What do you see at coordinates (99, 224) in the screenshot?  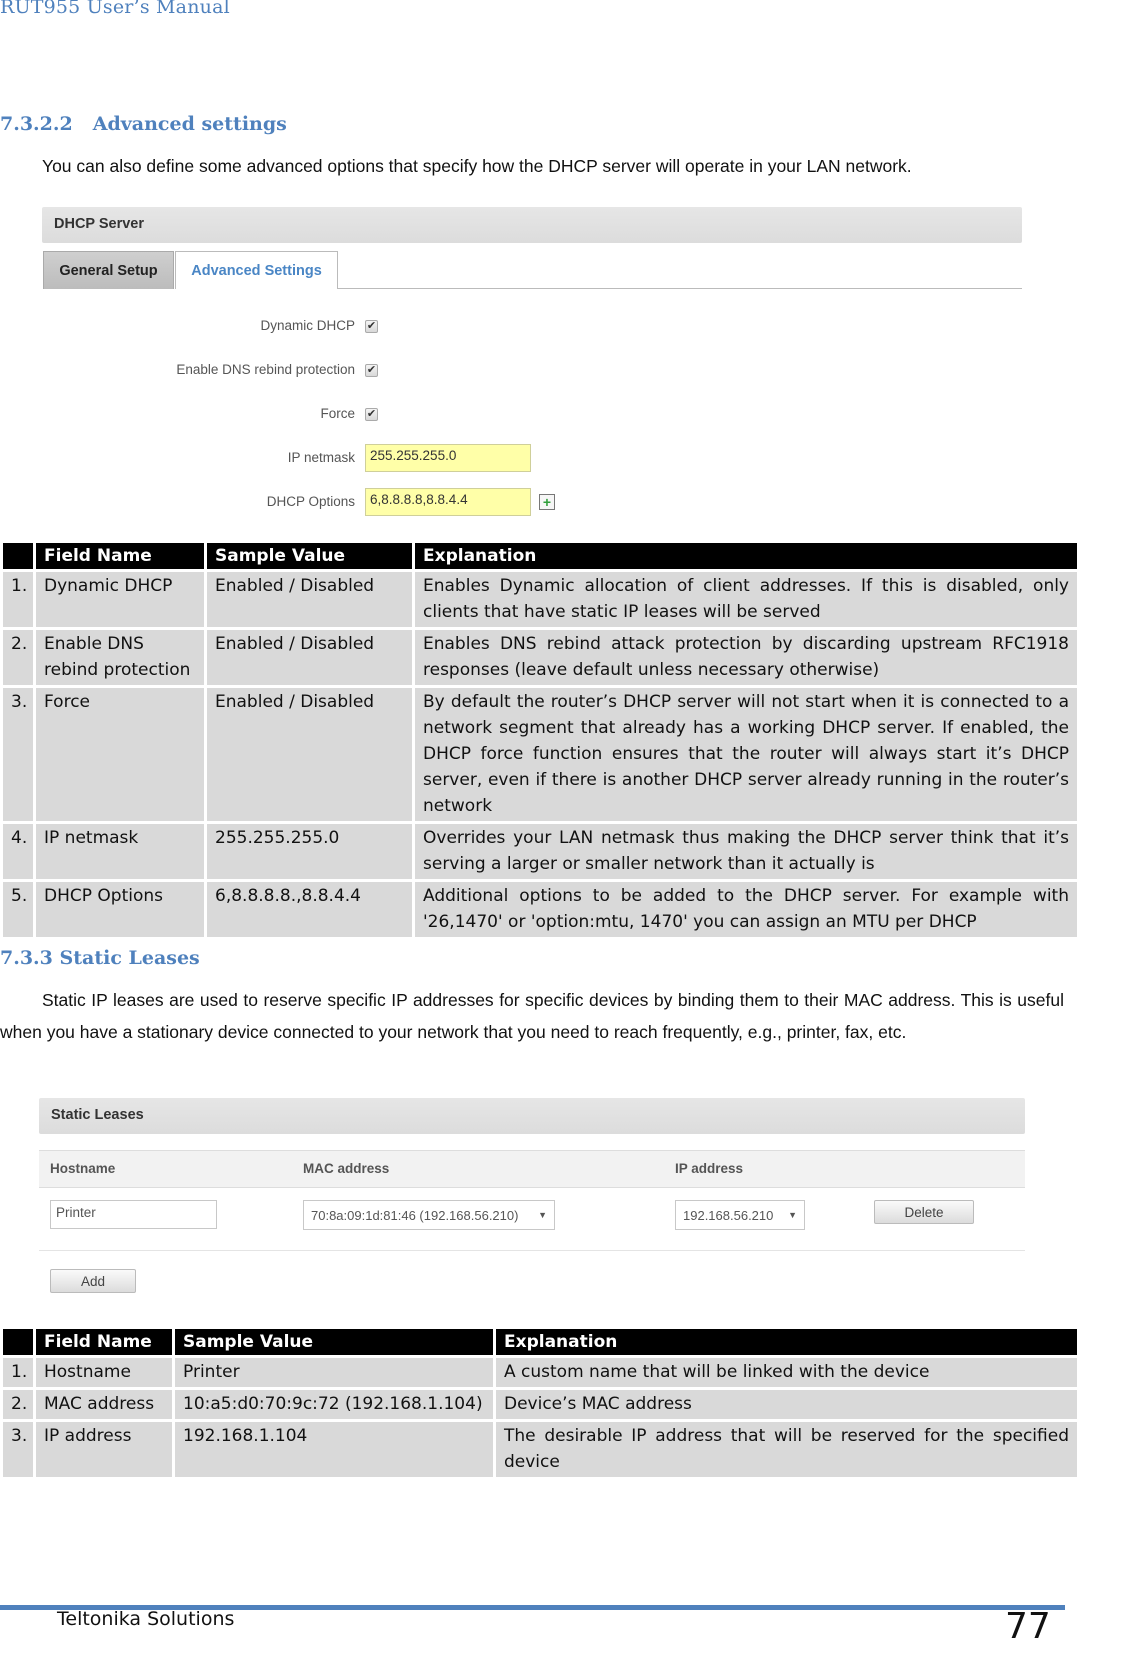 I see `panel-title: DHCP Server` at bounding box center [99, 224].